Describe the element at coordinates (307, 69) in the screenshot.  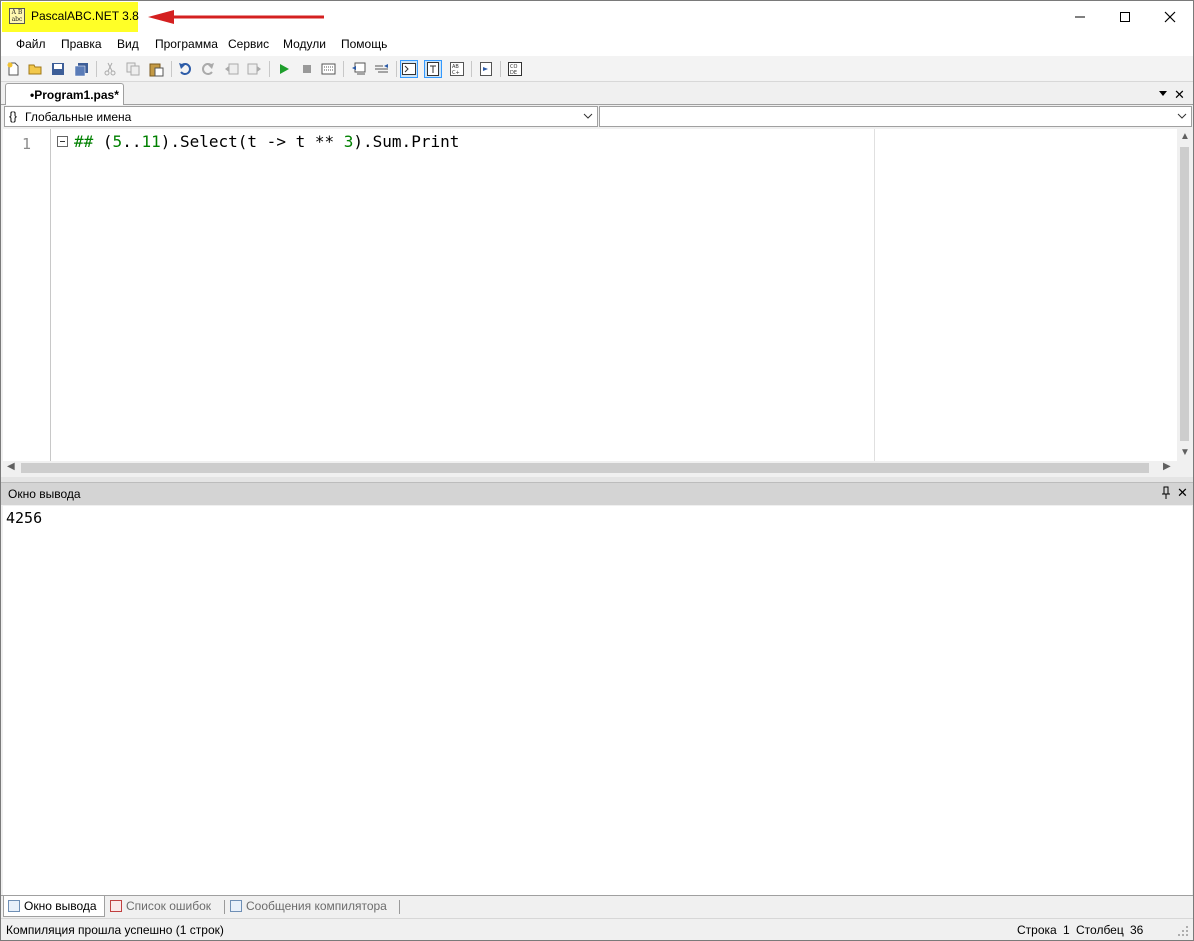
I see `stop-button` at that location.